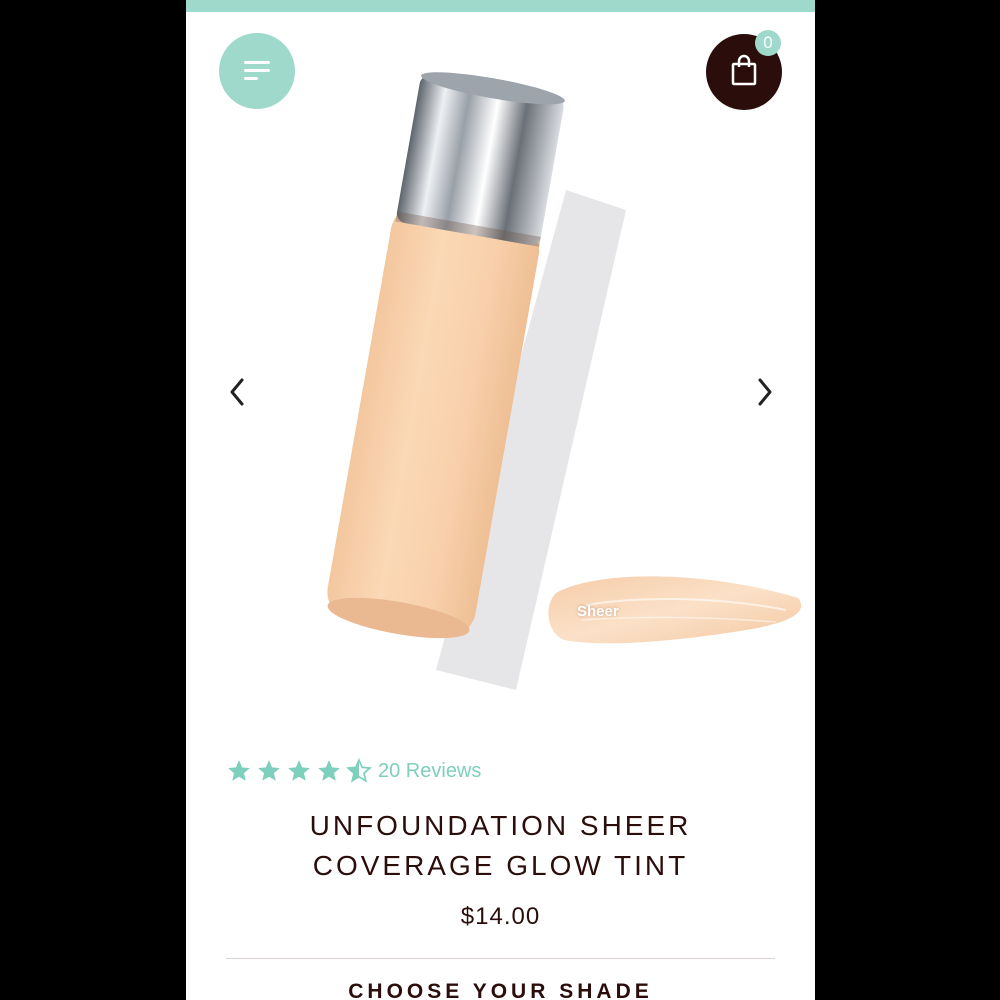  I want to click on cart-count-badge: 0, so click(768, 43).